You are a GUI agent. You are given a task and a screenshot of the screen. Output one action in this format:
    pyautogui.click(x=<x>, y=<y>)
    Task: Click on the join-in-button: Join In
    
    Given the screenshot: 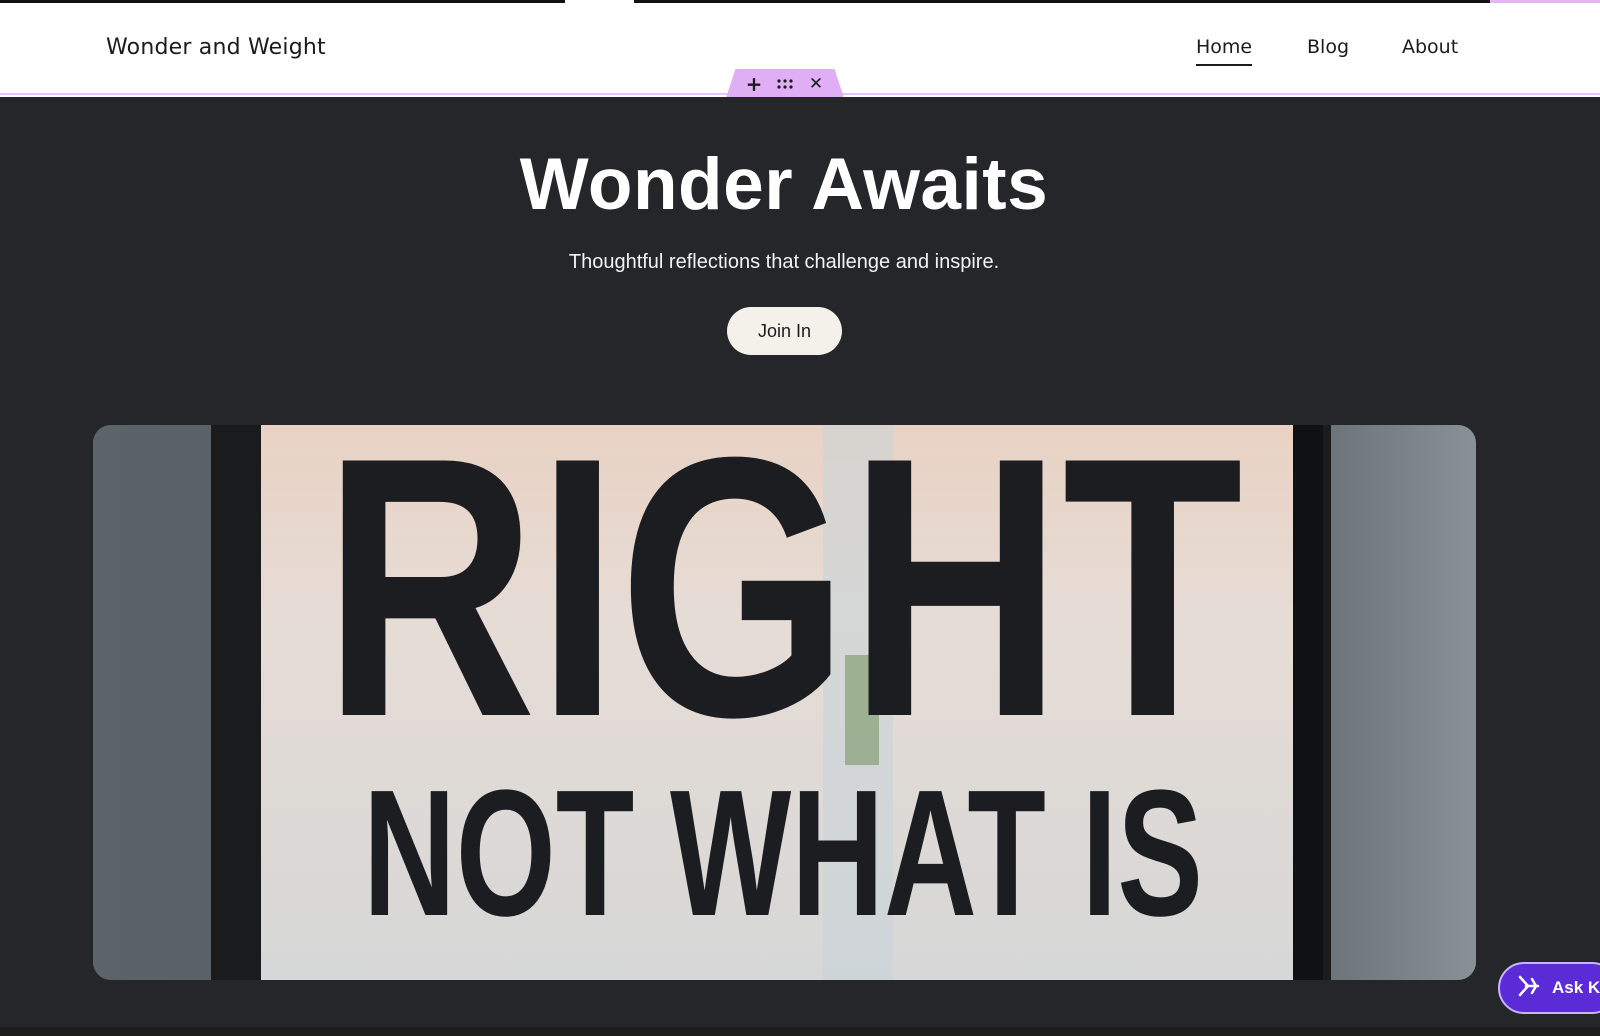 What is the action you would take?
    pyautogui.click(x=784, y=331)
    